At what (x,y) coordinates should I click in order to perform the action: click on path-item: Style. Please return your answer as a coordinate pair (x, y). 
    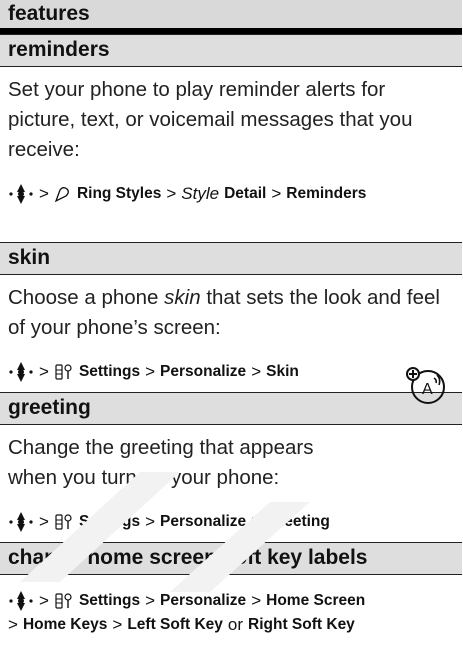
    Looking at the image, I should click on (200, 193).